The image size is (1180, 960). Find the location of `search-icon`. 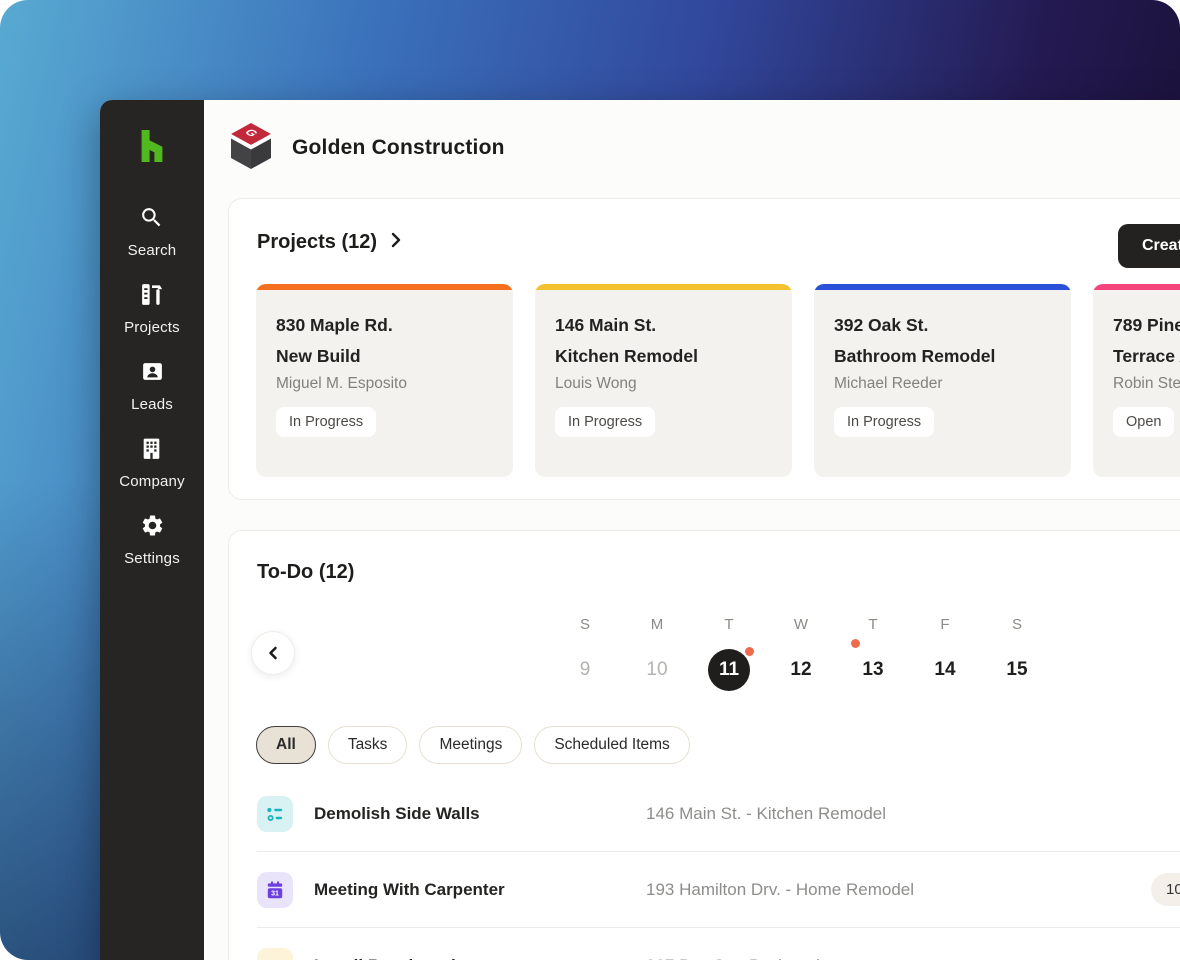

search-icon is located at coordinates (151, 220).